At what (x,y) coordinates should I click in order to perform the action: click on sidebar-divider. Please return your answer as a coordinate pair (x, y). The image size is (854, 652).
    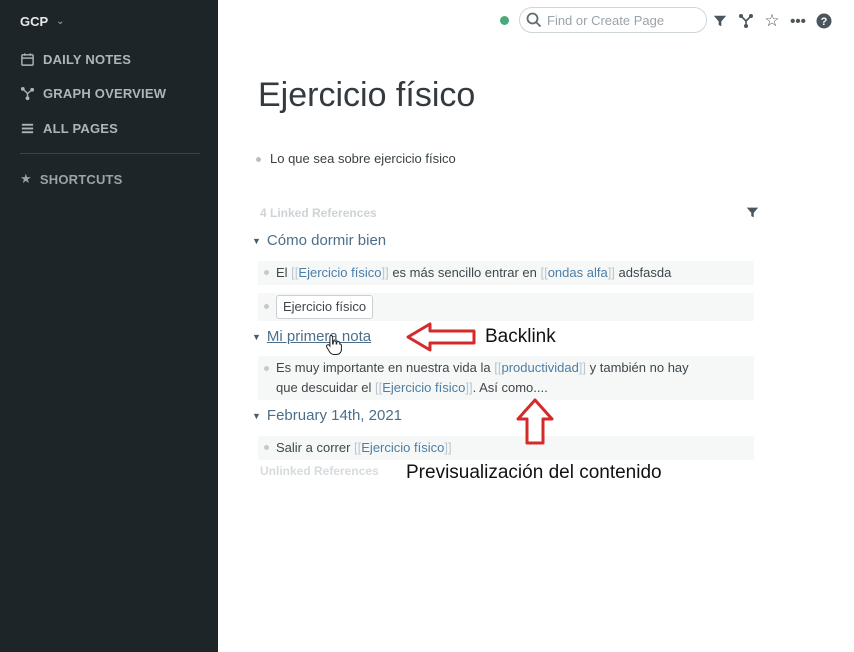
    Looking at the image, I should click on (110, 153).